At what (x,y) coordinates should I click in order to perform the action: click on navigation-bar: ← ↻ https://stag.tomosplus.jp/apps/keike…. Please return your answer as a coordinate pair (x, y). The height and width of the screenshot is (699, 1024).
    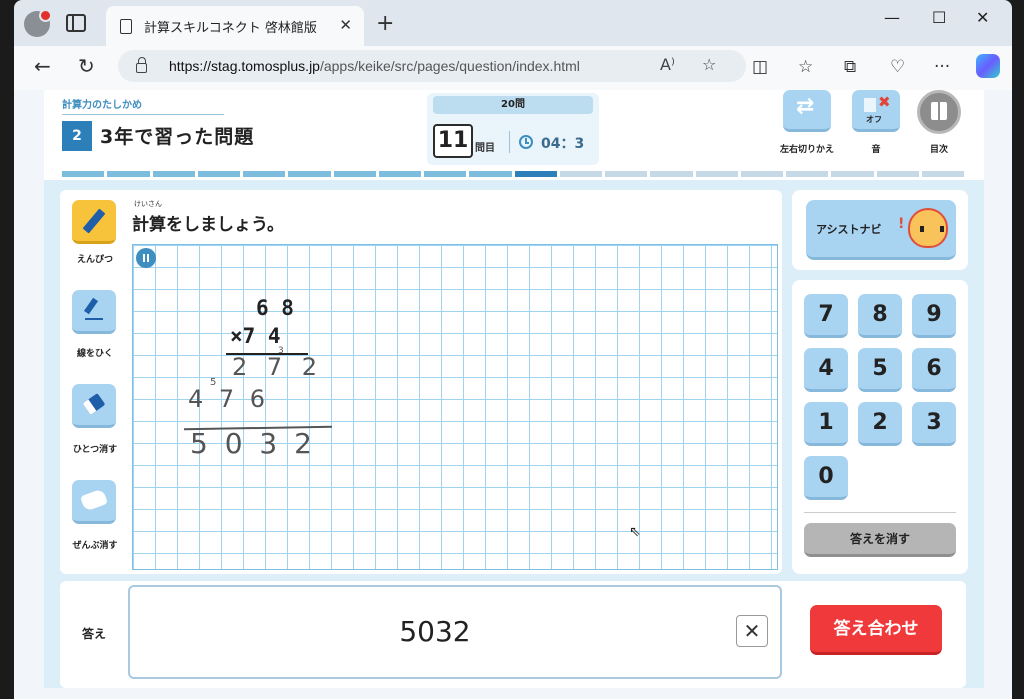
    Looking at the image, I should click on (513, 68).